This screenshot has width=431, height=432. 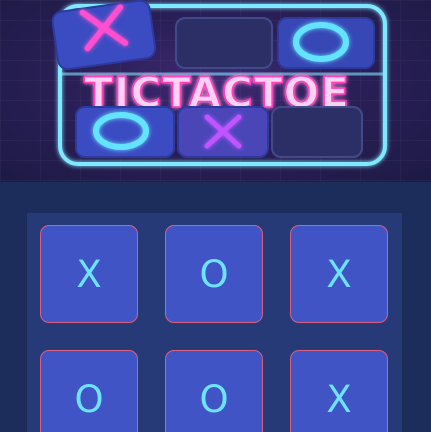 I want to click on board-cell-6: X, so click(x=339, y=391).